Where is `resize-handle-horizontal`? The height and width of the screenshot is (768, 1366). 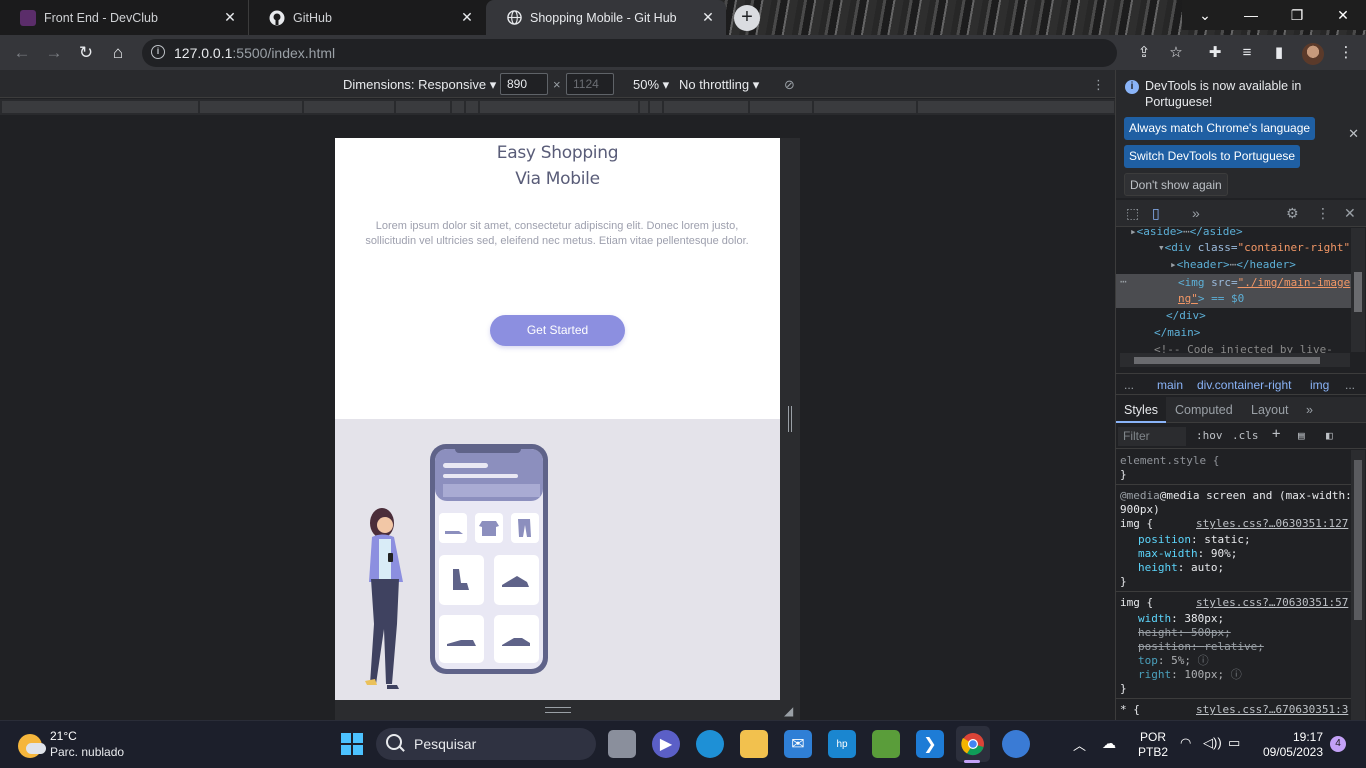 resize-handle-horizontal is located at coordinates (558, 710).